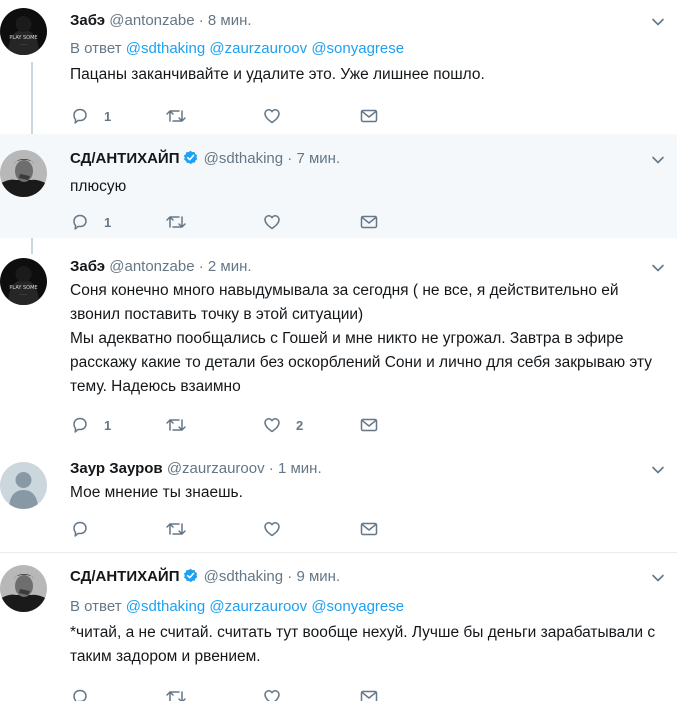 This screenshot has width=677, height=701. I want to click on tweet-paragraph: плюсую, so click(98, 186).